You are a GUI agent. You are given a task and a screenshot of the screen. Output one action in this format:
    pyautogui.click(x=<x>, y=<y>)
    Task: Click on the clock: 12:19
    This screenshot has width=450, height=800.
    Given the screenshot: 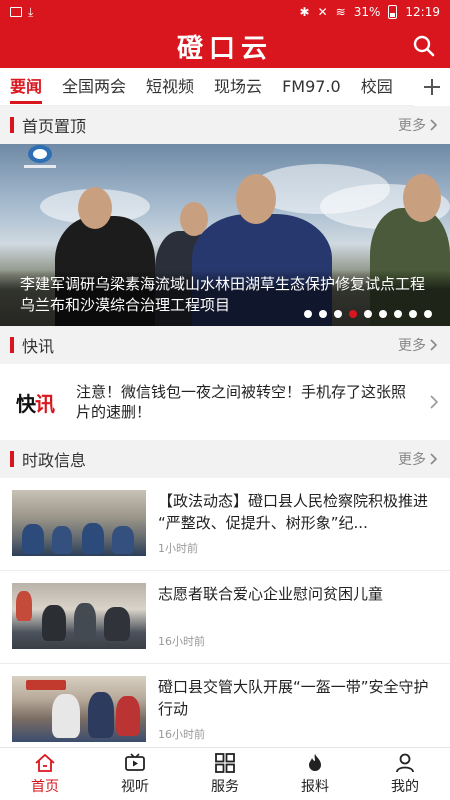 What is the action you would take?
    pyautogui.click(x=422, y=12)
    